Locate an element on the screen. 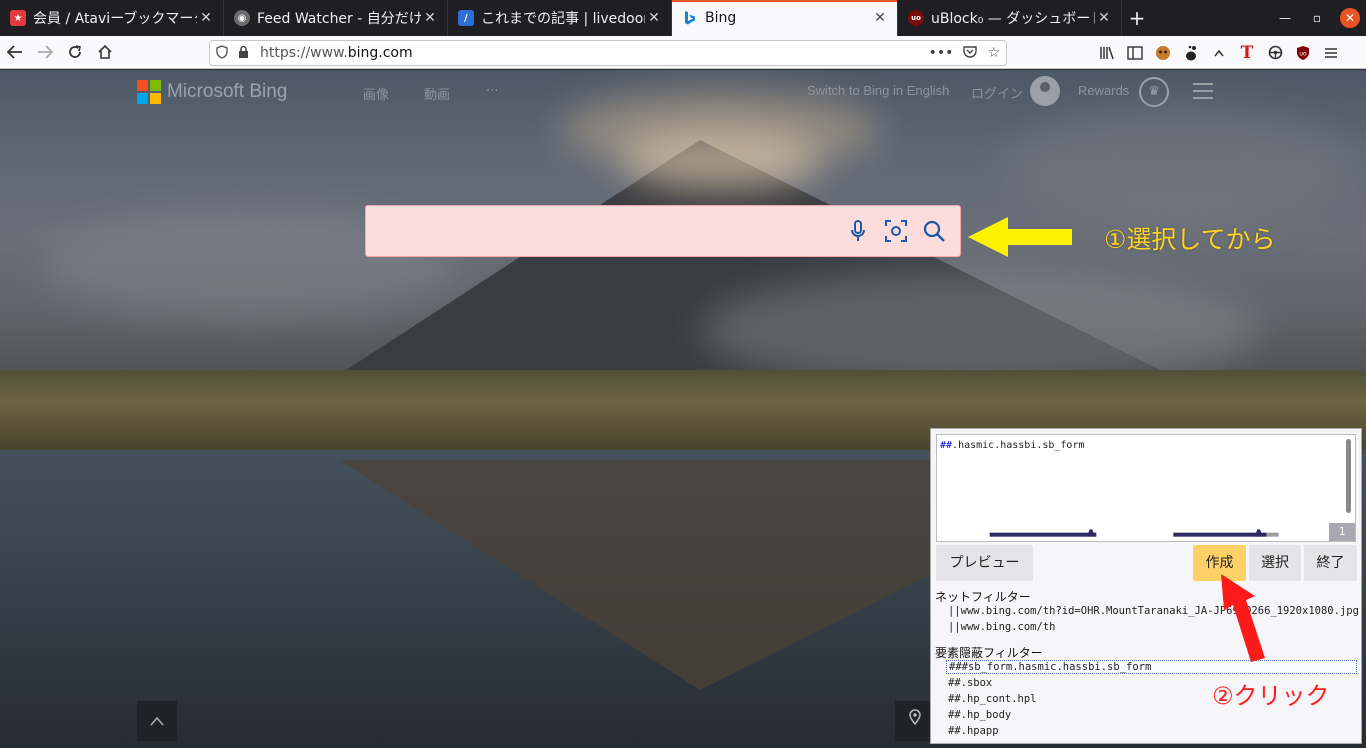 The height and width of the screenshot is (748, 1366). url-text: https://www.bing.com is located at coordinates (594, 53).